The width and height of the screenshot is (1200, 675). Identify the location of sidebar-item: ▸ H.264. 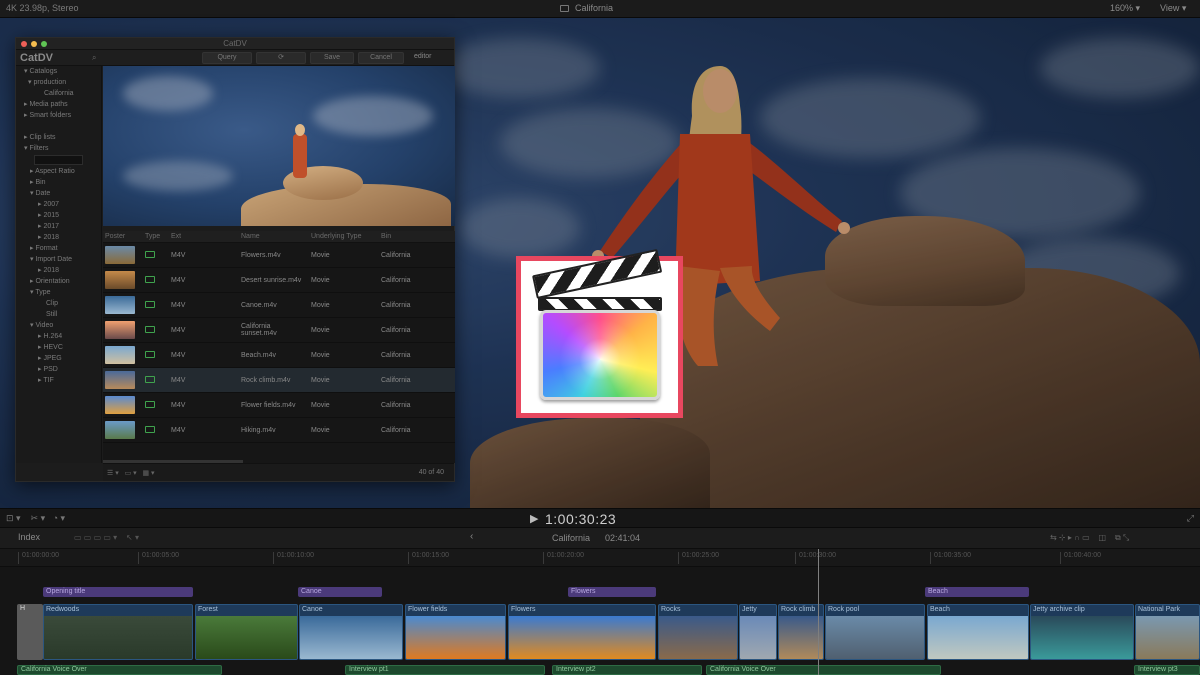
(58, 336).